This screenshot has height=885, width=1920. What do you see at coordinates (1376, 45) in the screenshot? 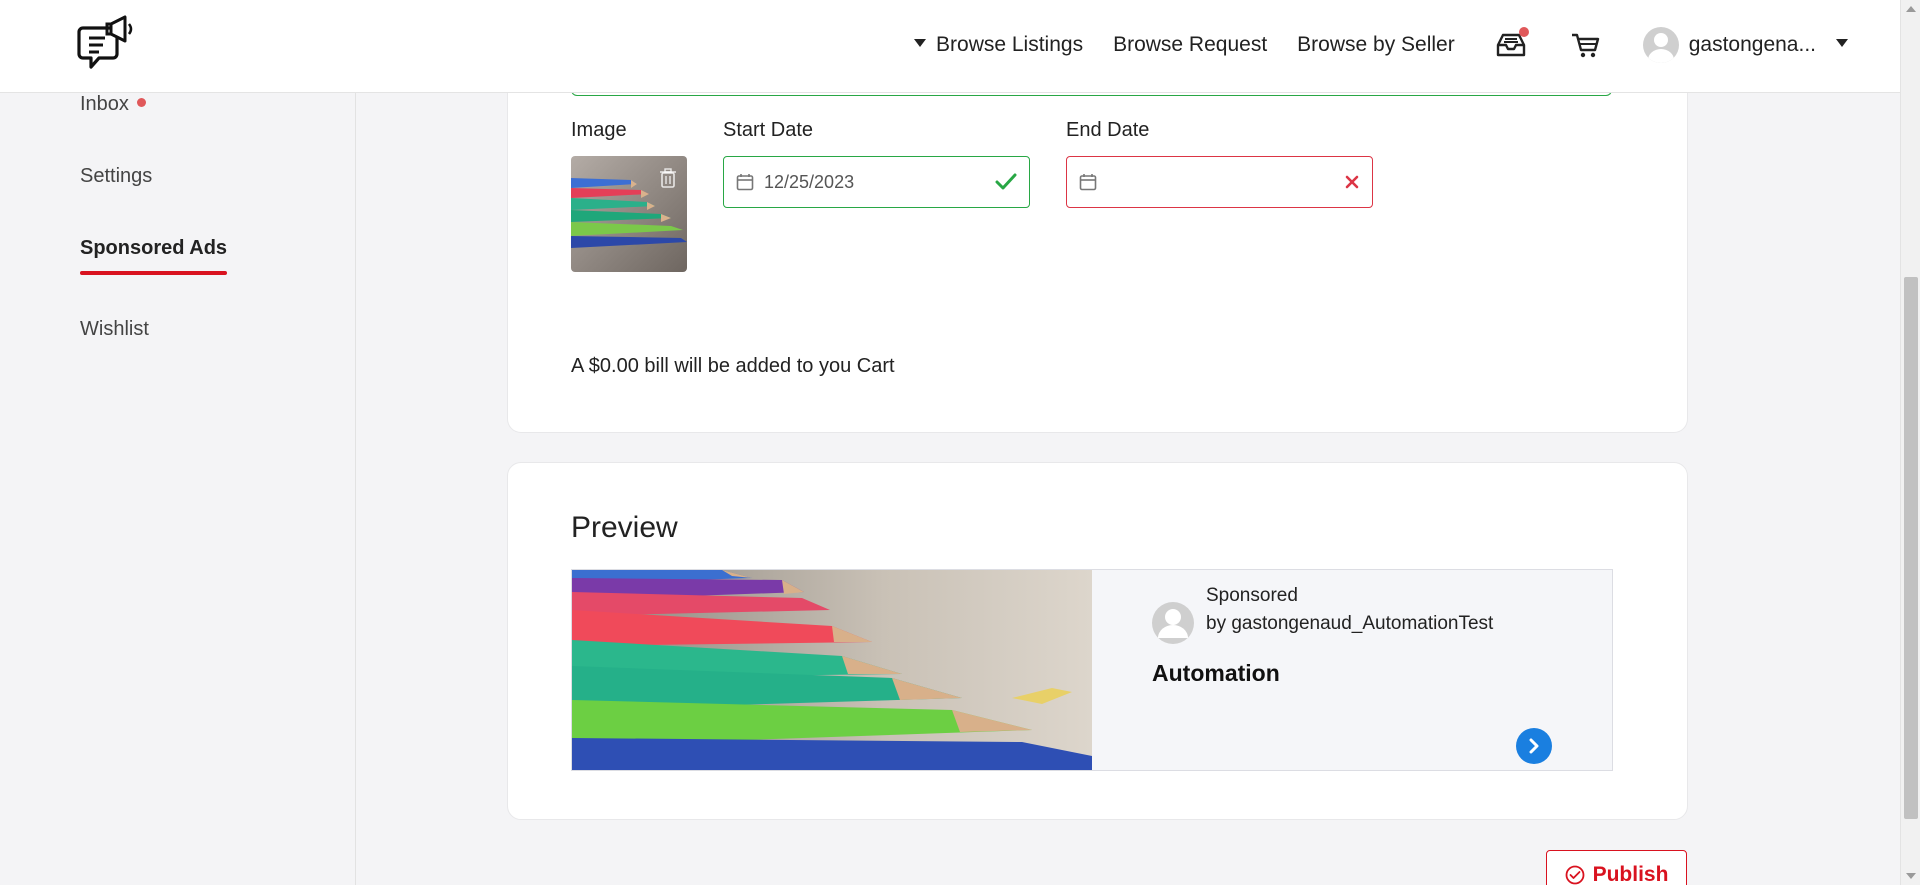
I see `nav-browse-by-seller: Browse by Seller` at bounding box center [1376, 45].